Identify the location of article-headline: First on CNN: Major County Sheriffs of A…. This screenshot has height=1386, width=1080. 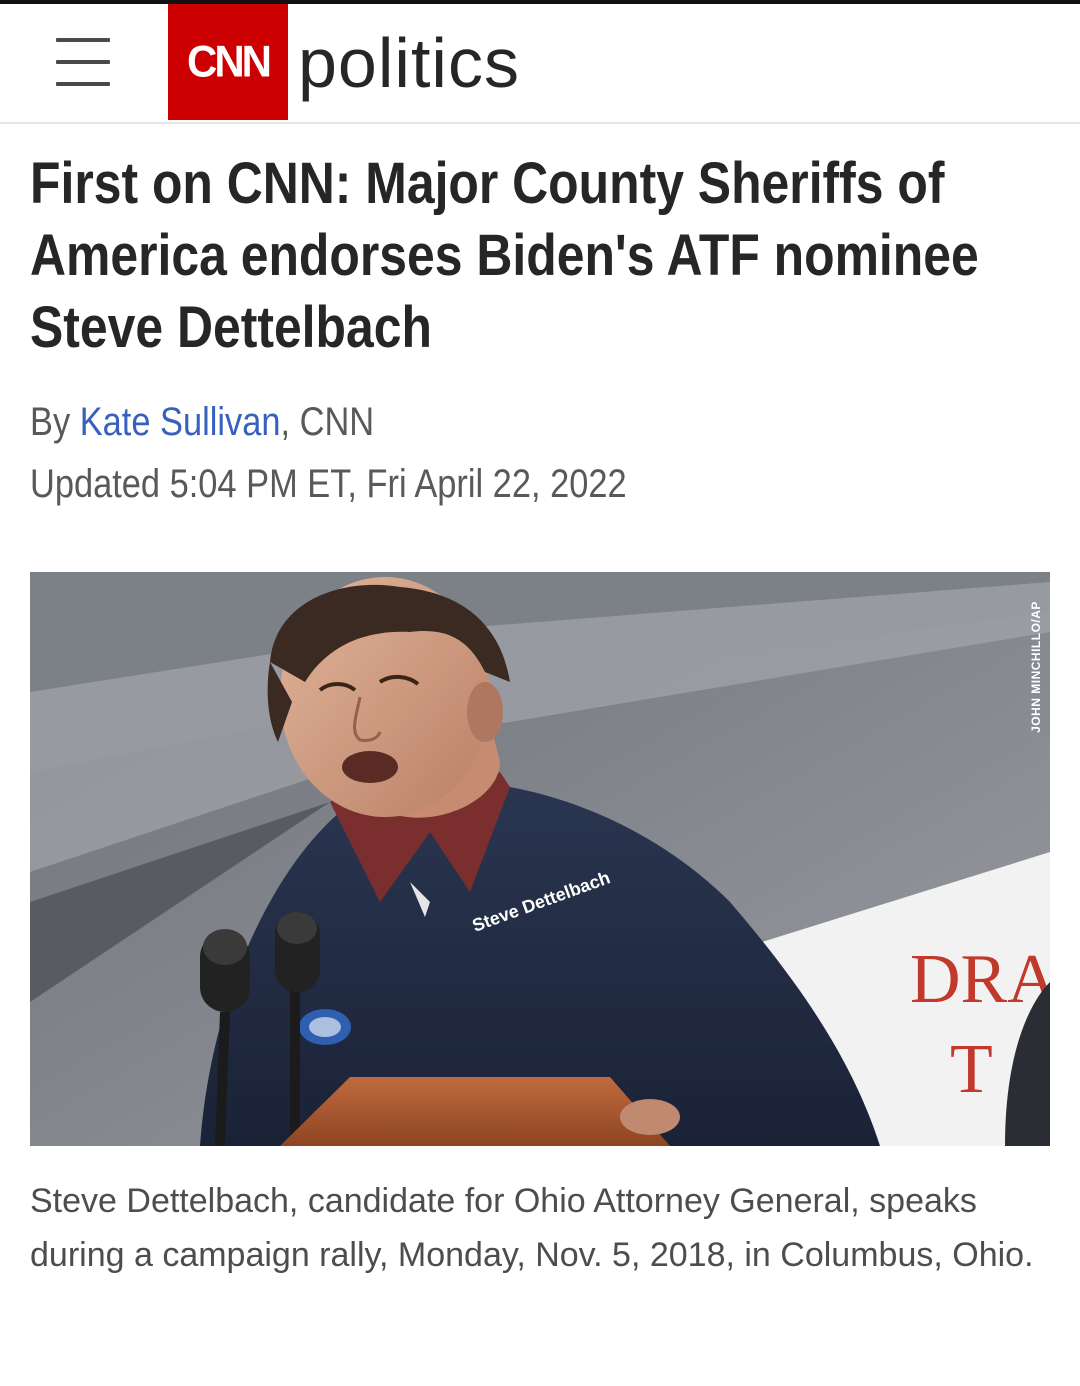
(504, 255).